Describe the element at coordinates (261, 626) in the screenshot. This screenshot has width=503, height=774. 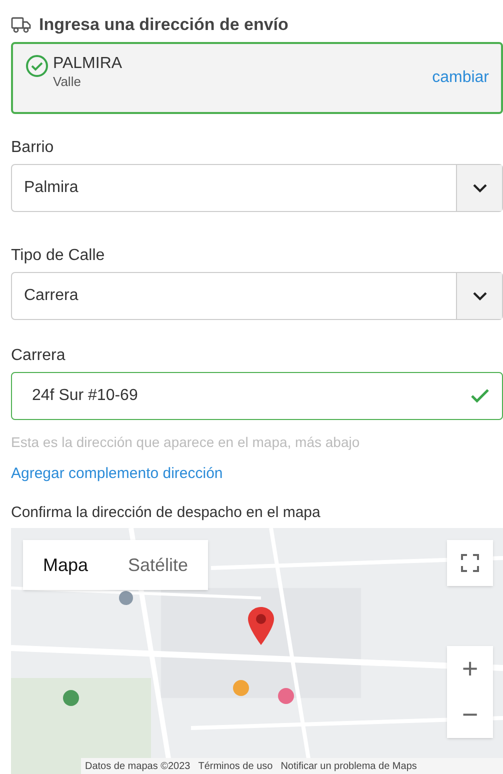
I see `map-pin-icon` at that location.